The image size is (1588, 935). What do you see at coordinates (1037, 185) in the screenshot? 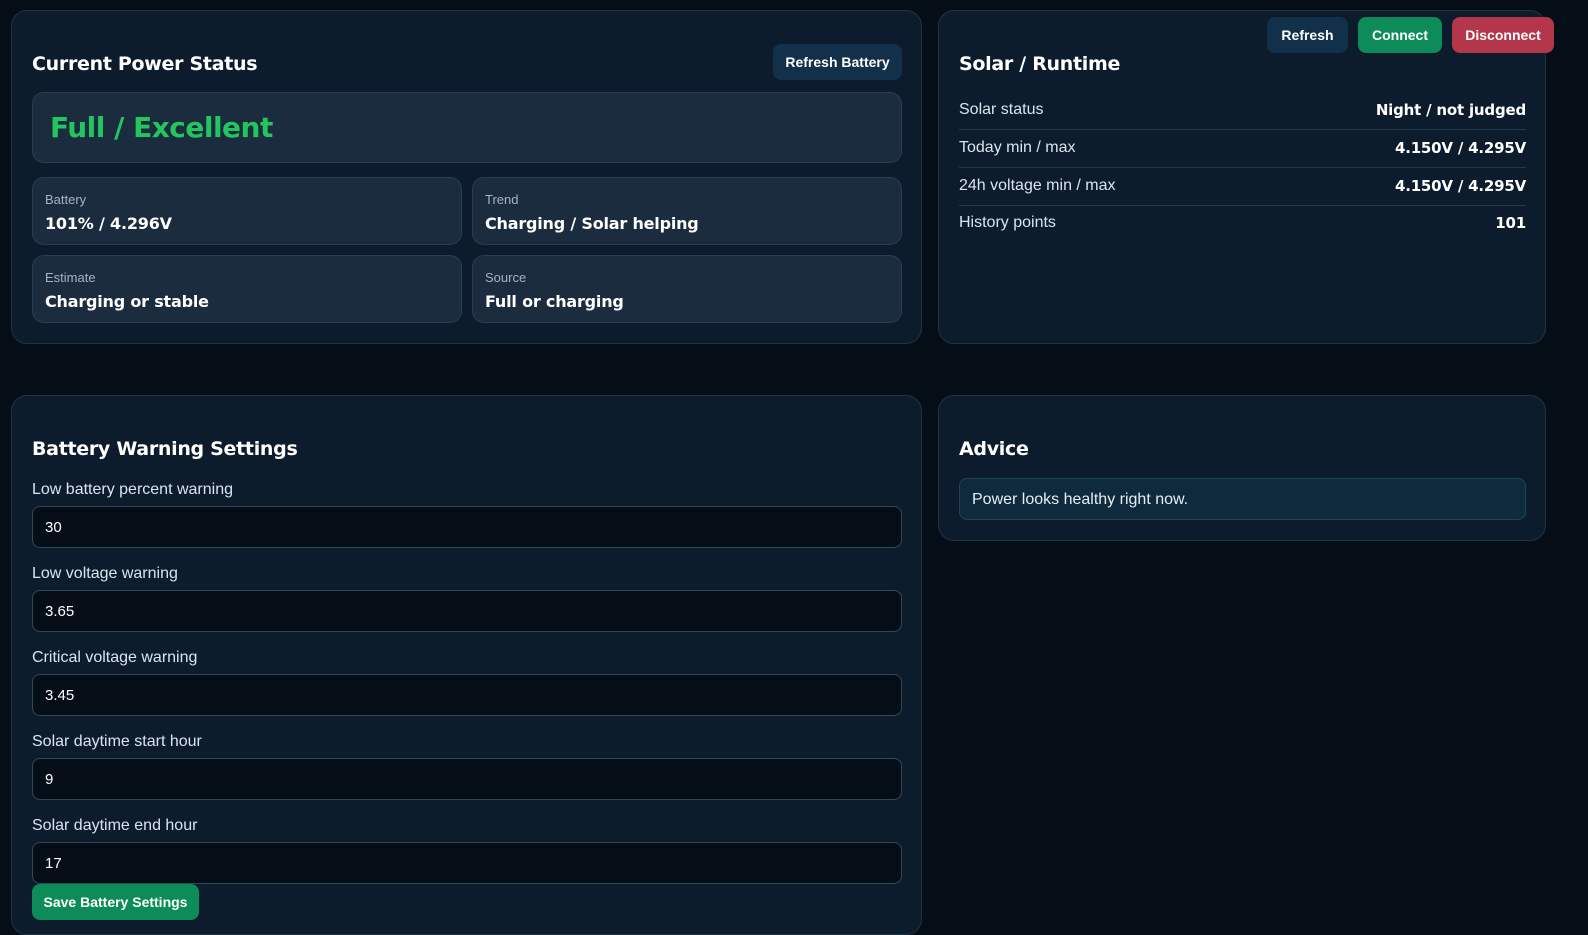
I see `stat-label: 24h voltage min / max` at bounding box center [1037, 185].